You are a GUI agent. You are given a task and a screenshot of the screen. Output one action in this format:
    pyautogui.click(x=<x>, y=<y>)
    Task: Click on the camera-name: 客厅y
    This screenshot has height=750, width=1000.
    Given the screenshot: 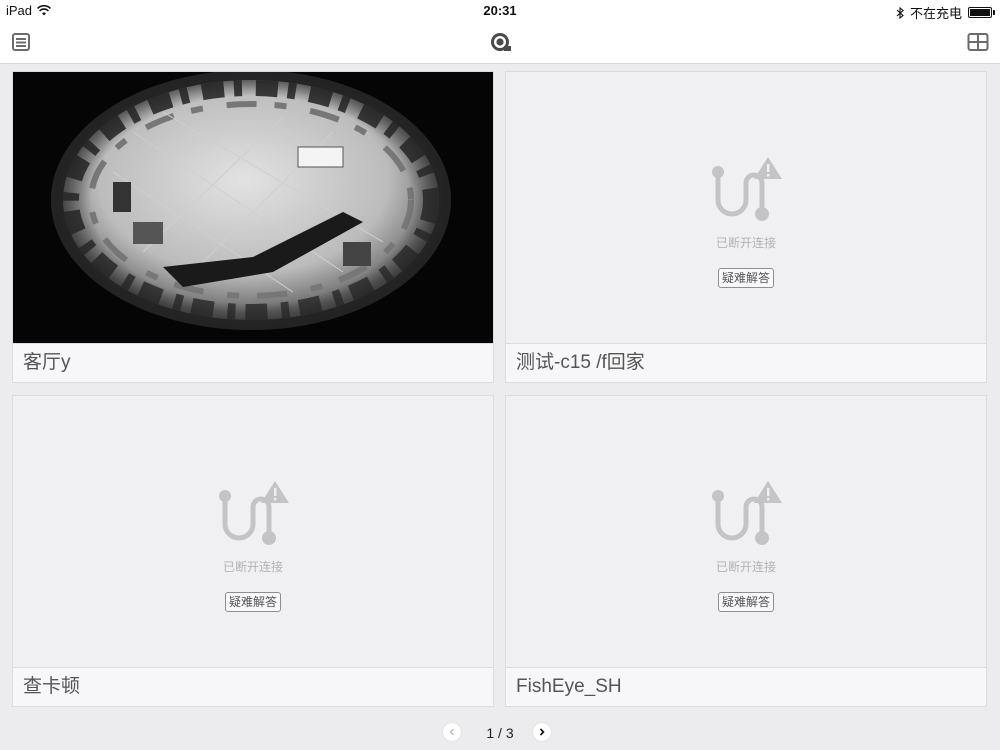 What is the action you would take?
    pyautogui.click(x=253, y=363)
    